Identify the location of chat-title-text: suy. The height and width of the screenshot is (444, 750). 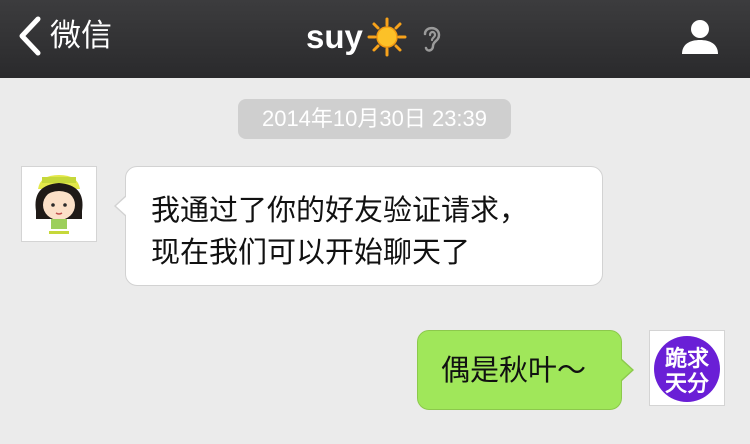
(334, 36).